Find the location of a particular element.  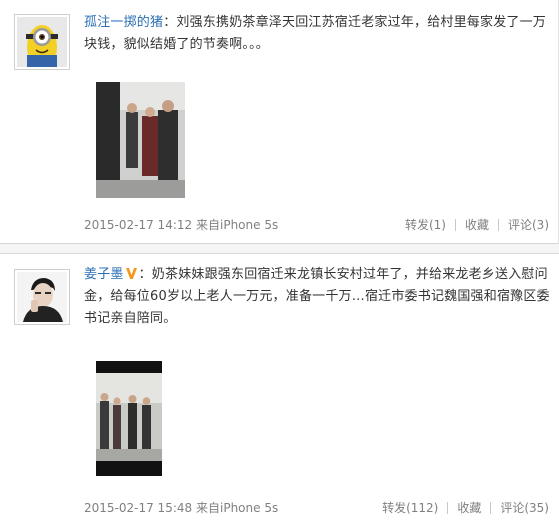

post-actions: 转发(112) 收藏 评论(35) is located at coordinates (465, 508).